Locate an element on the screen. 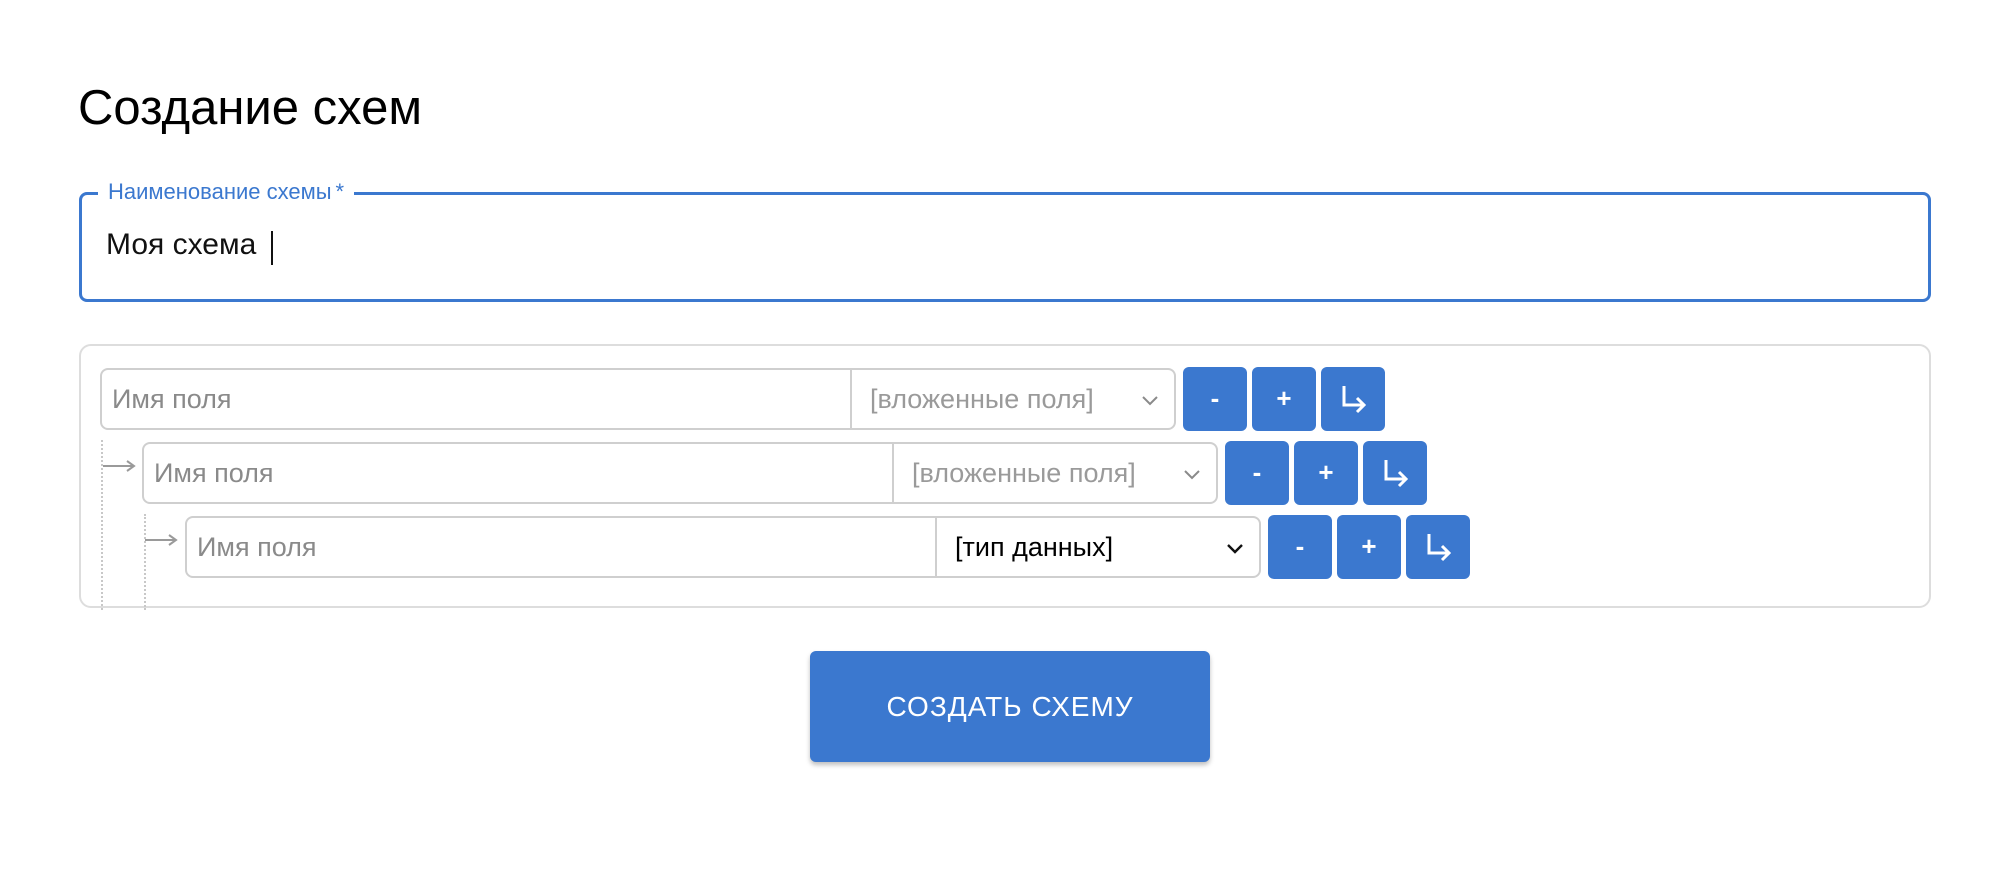 The width and height of the screenshot is (2006, 896). field-type-select: [тип данных] is located at coordinates (1098, 547).